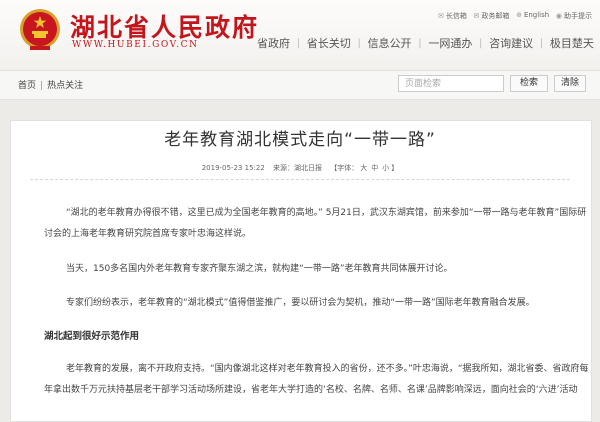  I want to click on nav-item-jimu-chutian: 极目楚天, so click(572, 43).